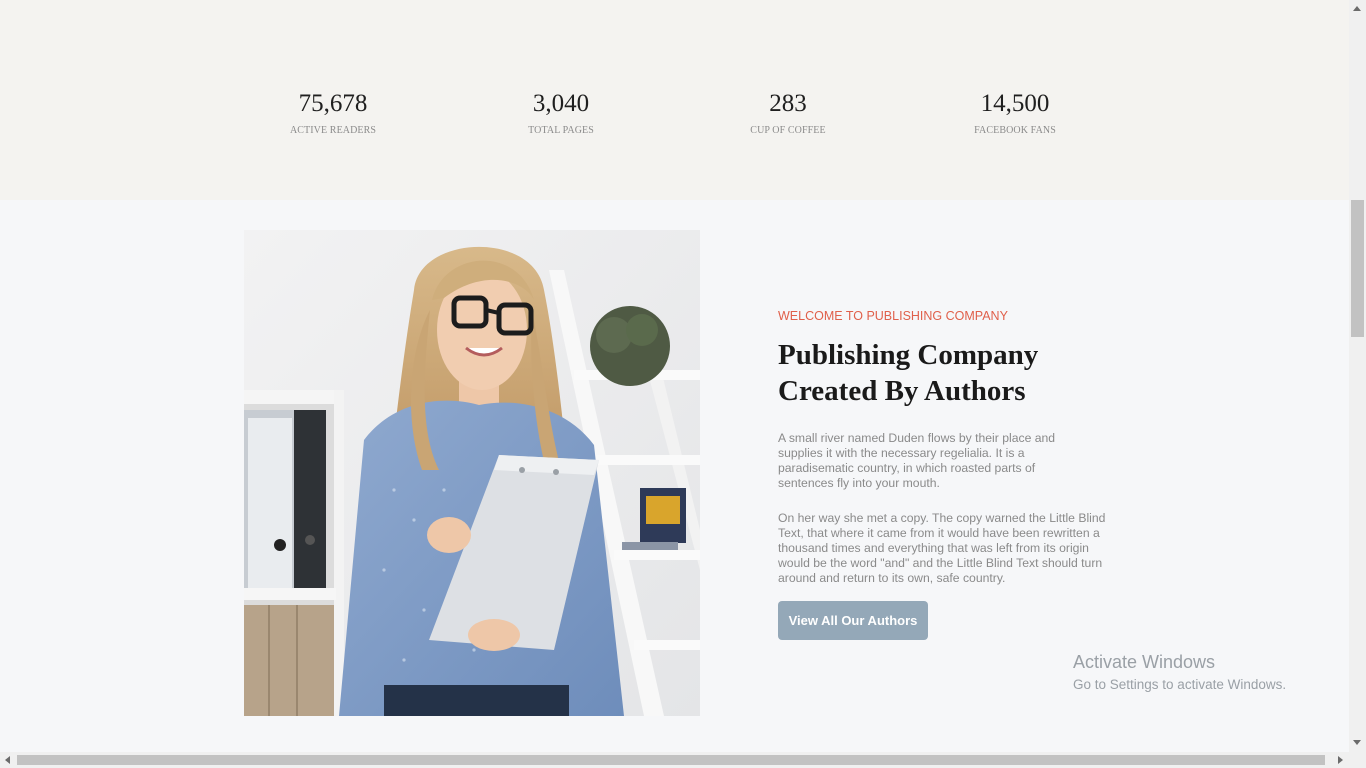 Image resolution: width=1366 pixels, height=768 pixels. Describe the element at coordinates (561, 103) in the screenshot. I see `stat-number: 3,040` at that location.